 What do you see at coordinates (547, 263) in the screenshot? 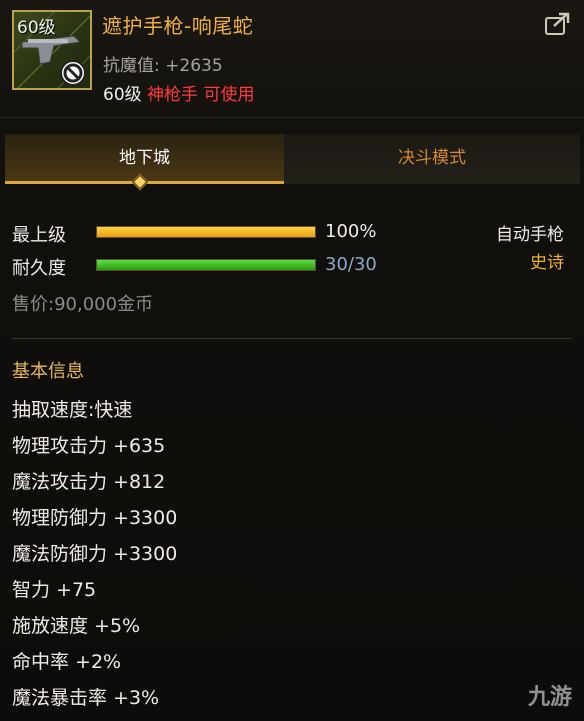
I see `rarity-label: 史诗` at bounding box center [547, 263].